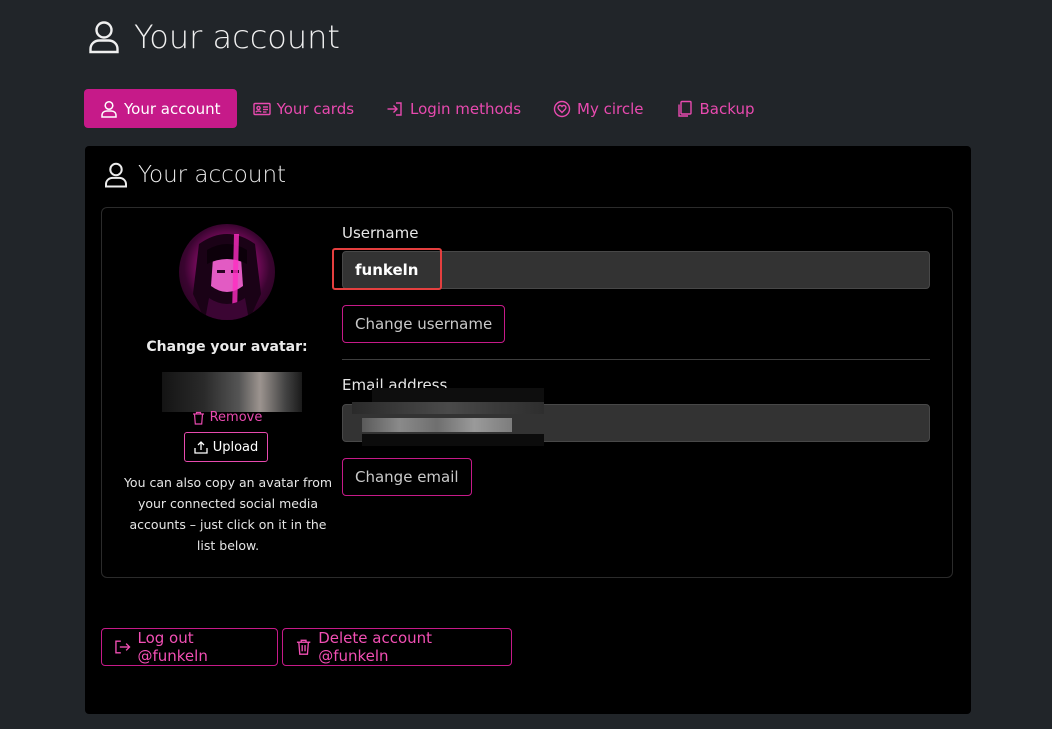  Describe the element at coordinates (375, 647) in the screenshot. I see `delete-label: Delete account @funkeln` at that location.